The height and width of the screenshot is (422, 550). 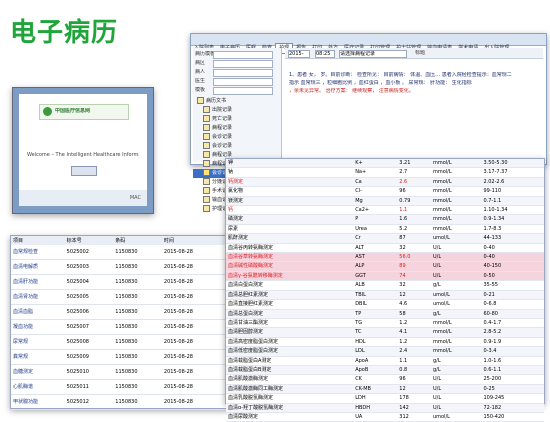 I want to click on result-cell: 血清碱性磷酸酶测定, so click(x=290, y=266).